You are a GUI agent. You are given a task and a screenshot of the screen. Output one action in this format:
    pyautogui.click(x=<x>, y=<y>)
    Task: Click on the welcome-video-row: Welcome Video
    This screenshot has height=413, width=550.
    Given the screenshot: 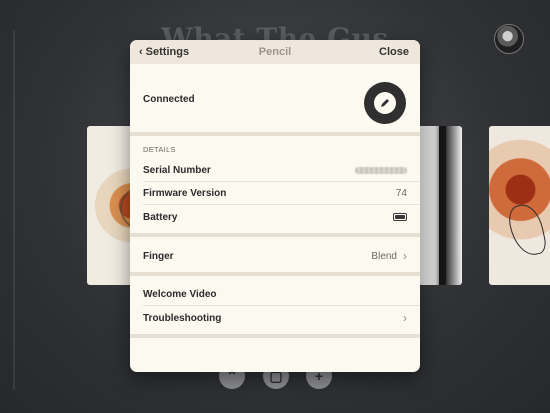 What is the action you would take?
    pyautogui.click(x=275, y=294)
    